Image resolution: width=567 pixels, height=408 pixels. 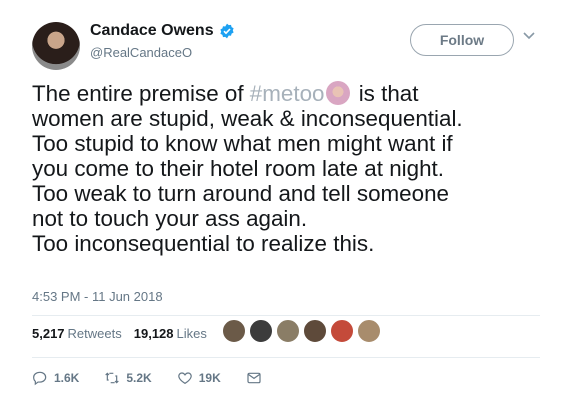 I want to click on hashtag-link: #metoo, so click(x=287, y=93).